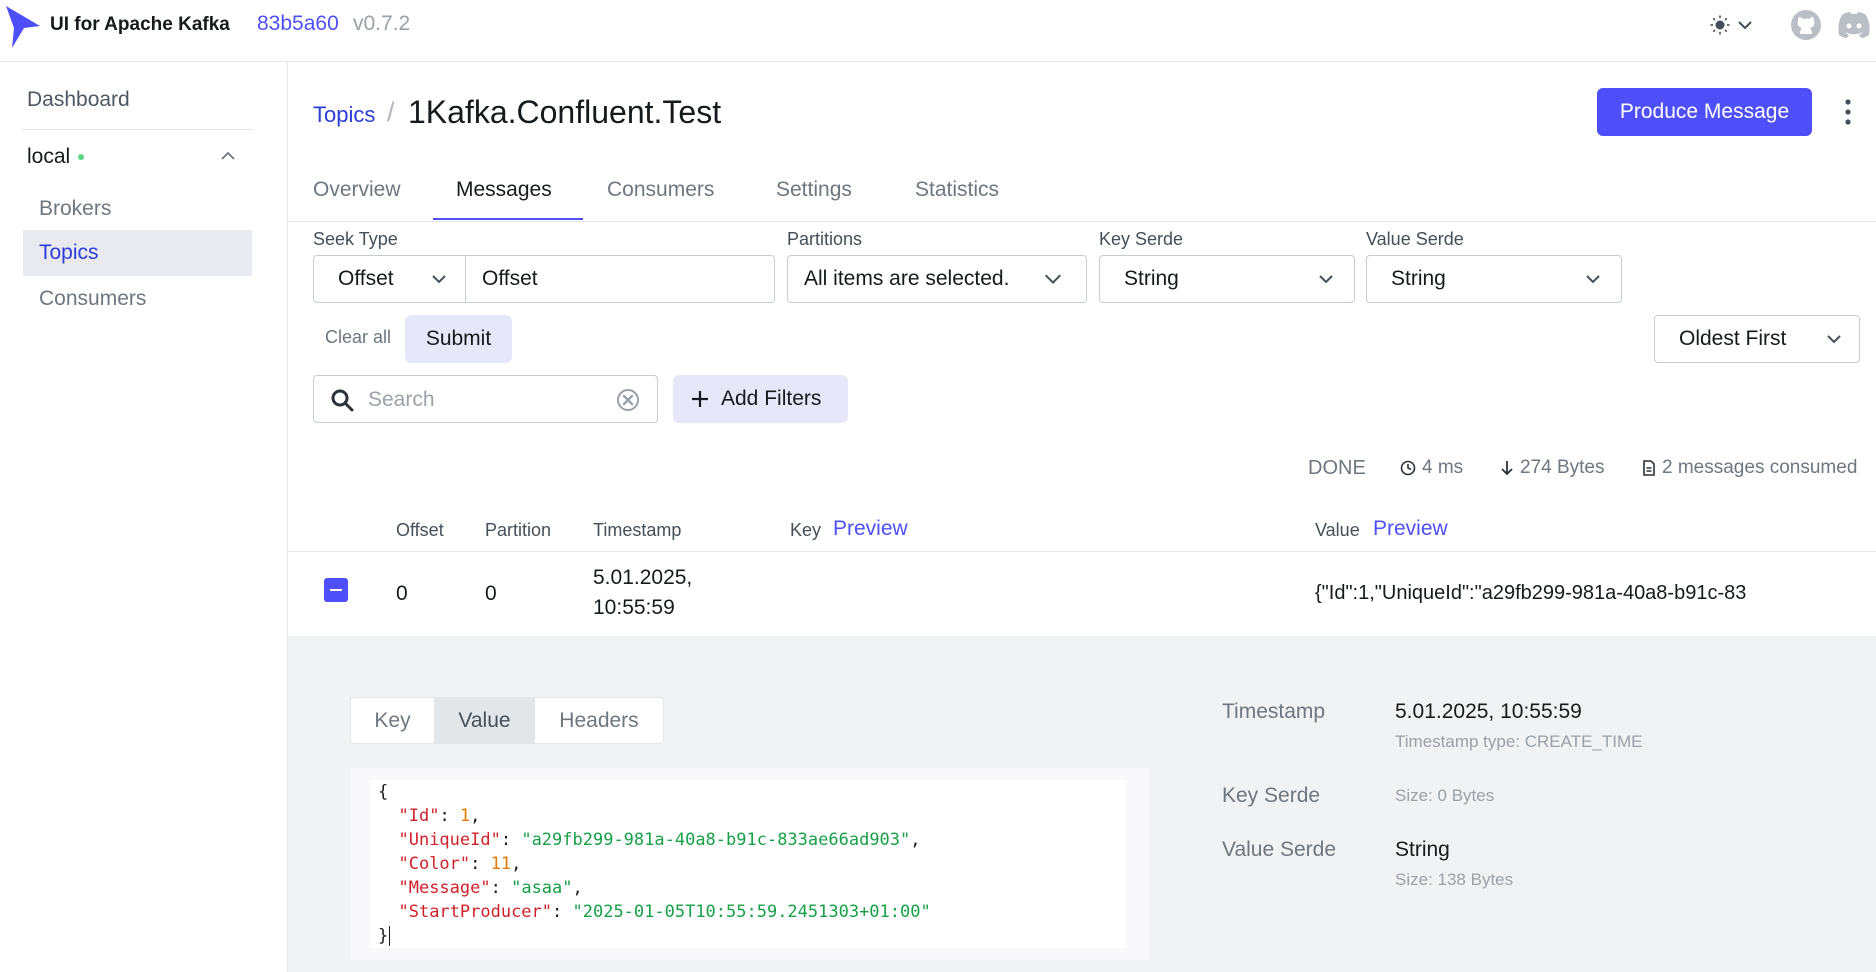  I want to click on offset-input-value: Offset, so click(510, 278).